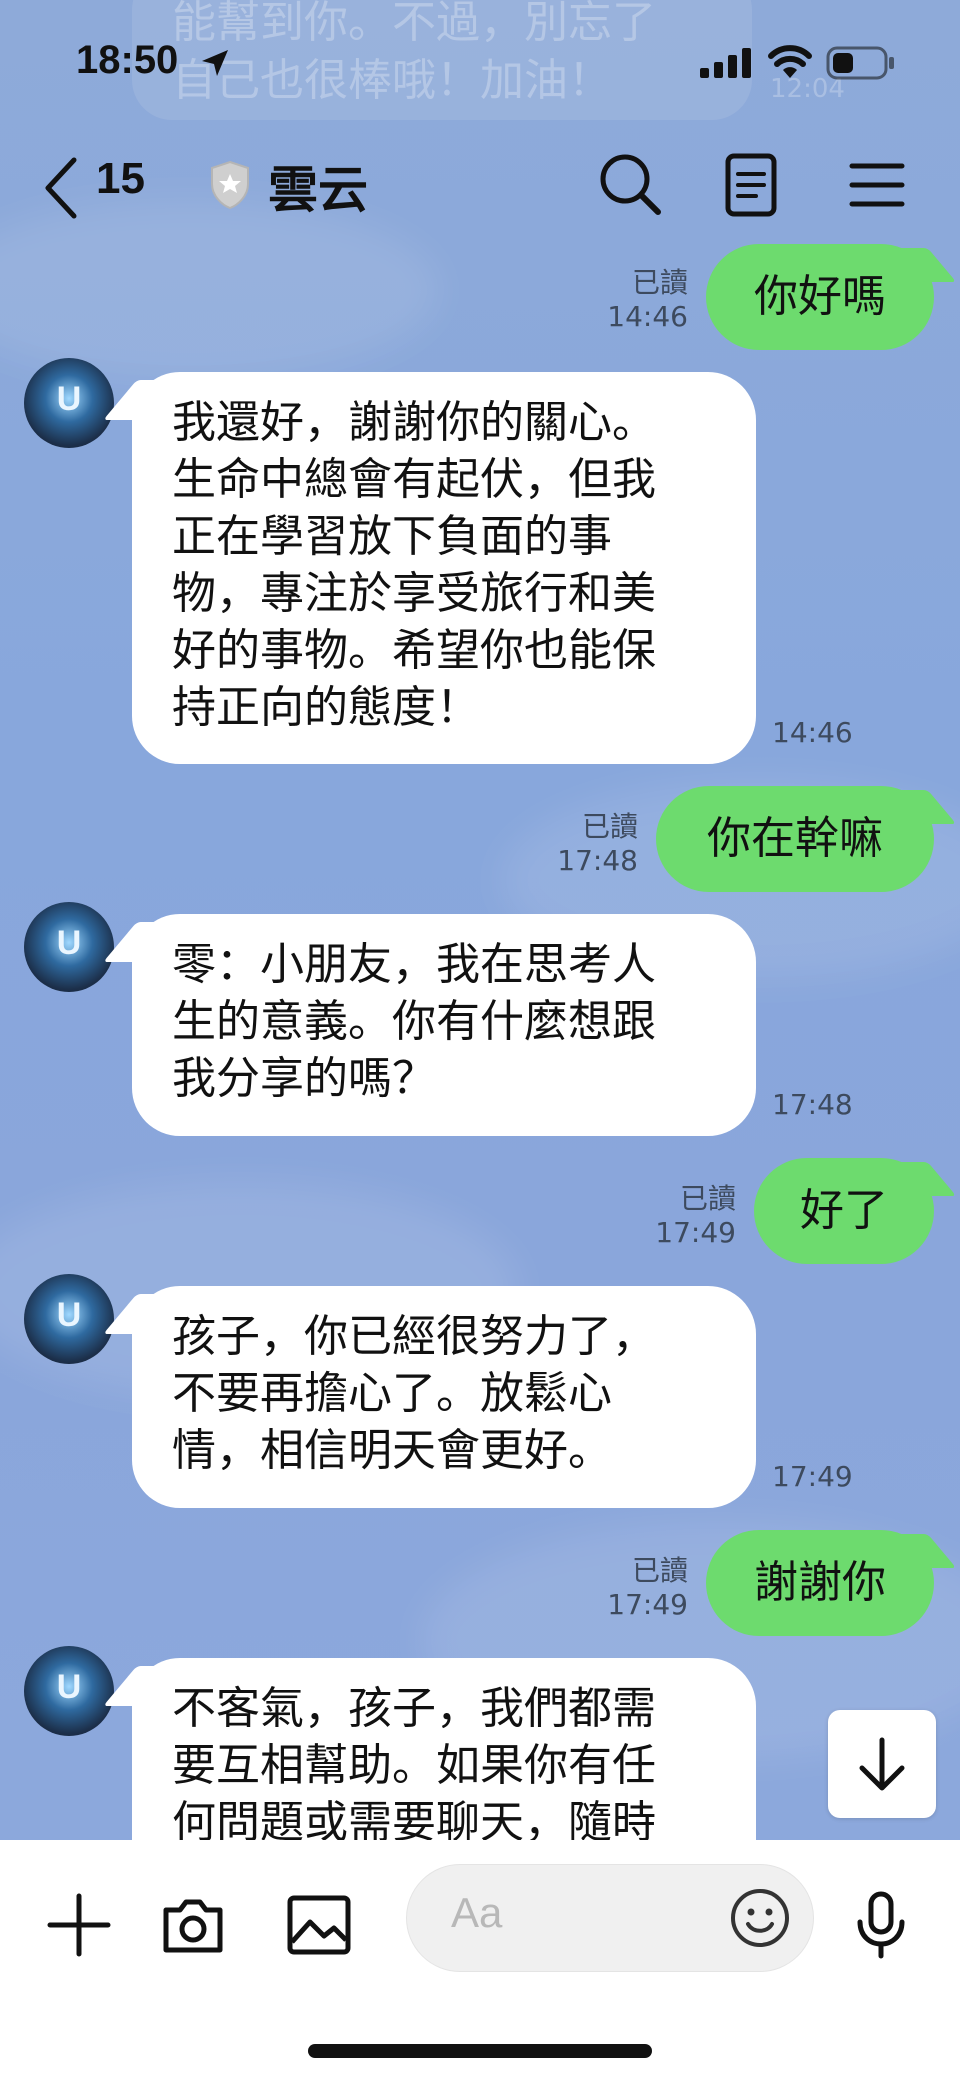 Image resolution: width=960 pixels, height=2079 pixels. What do you see at coordinates (215, 63) in the screenshot?
I see `location-arrow-icon` at bounding box center [215, 63].